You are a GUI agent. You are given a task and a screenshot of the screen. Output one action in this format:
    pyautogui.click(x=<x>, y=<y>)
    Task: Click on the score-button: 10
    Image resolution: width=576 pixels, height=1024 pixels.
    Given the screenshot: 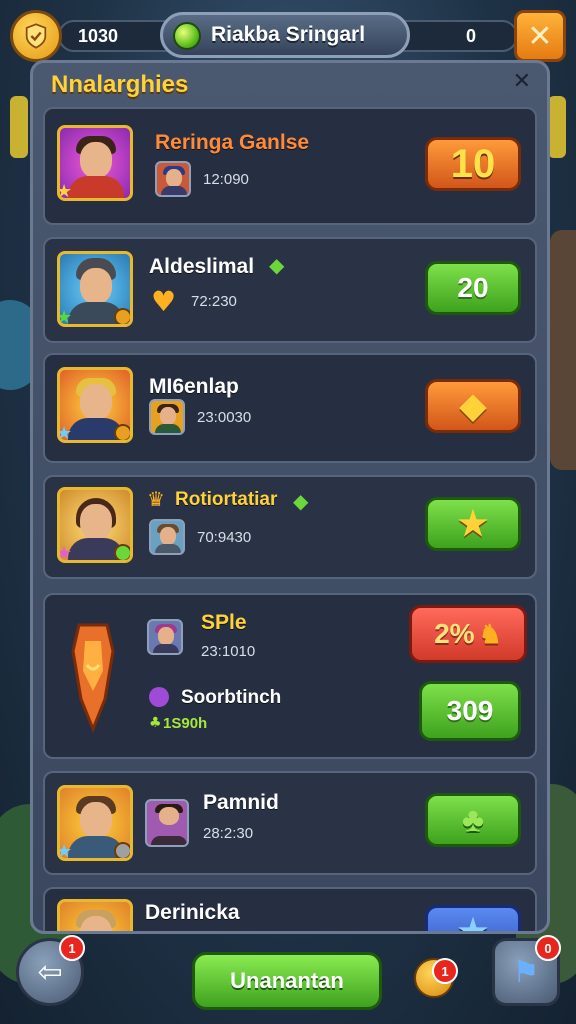 What is the action you would take?
    pyautogui.click(x=473, y=164)
    